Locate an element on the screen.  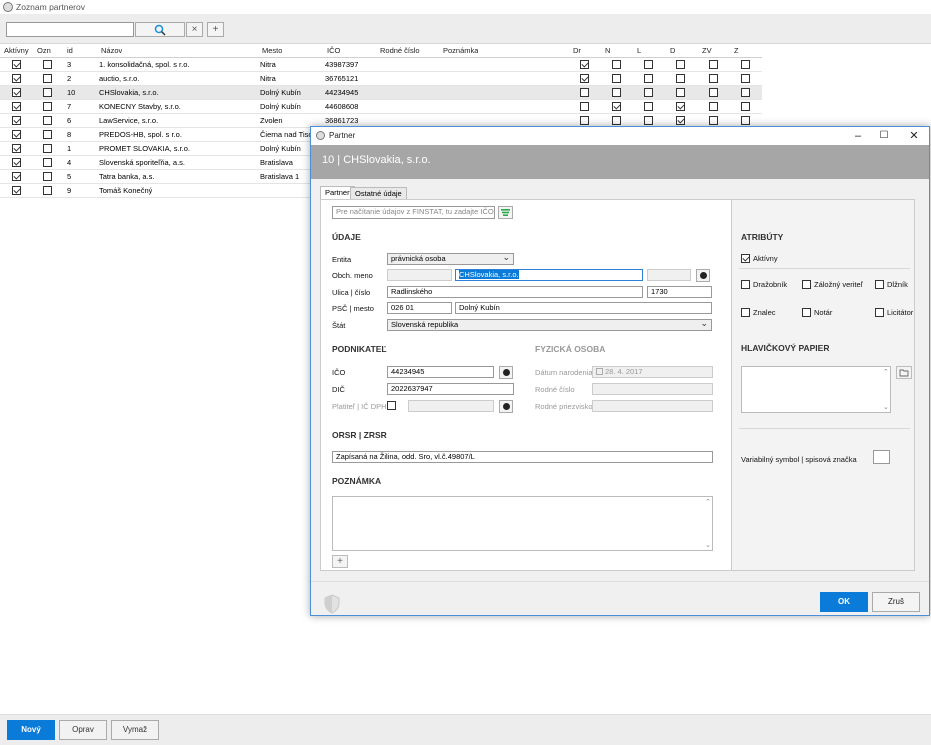
col-aktivny: Aktívny is located at coordinates (16, 50).